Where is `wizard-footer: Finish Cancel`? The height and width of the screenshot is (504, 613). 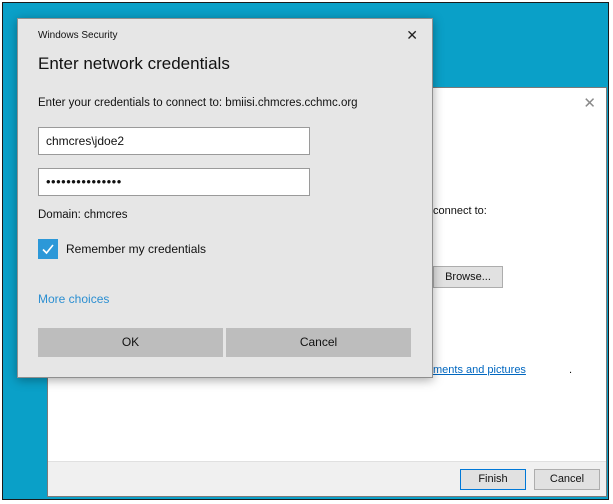
wizard-footer: Finish Cancel is located at coordinates (327, 478).